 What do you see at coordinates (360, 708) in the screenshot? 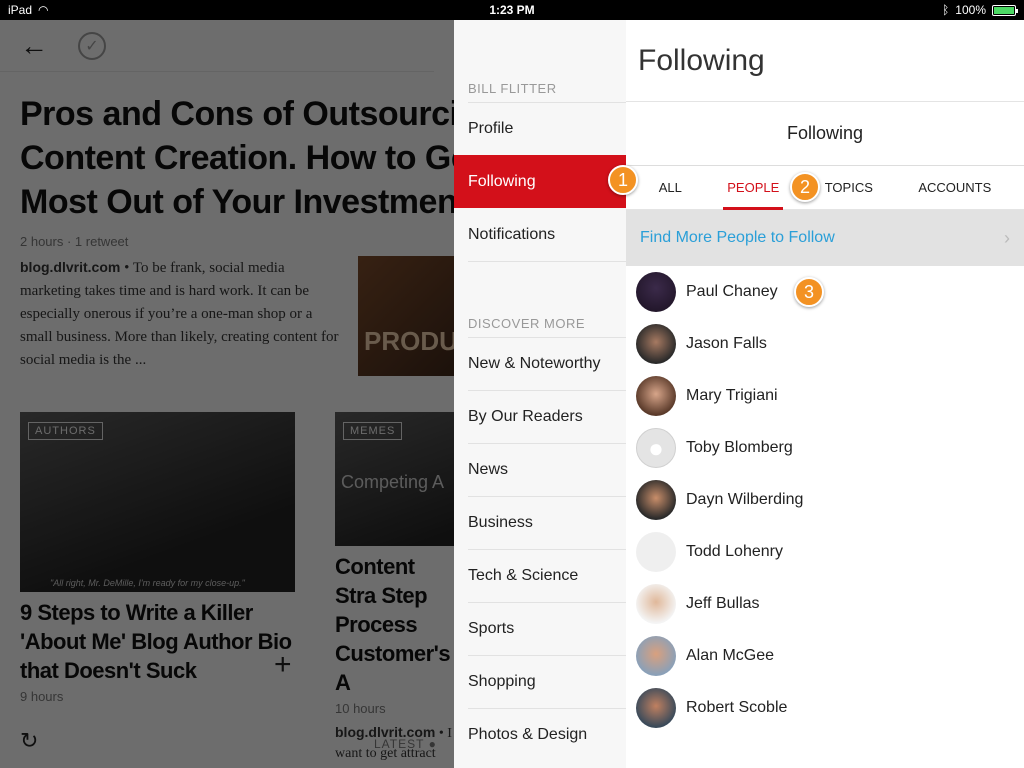
I see `card-meta: 10 hours` at bounding box center [360, 708].